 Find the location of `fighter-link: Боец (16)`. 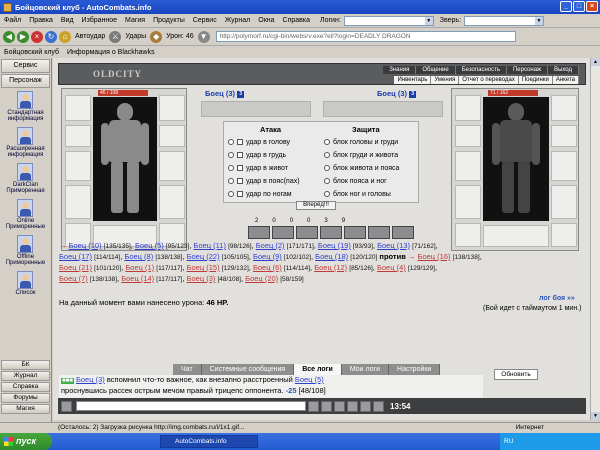

fighter-link: Боец (16) is located at coordinates (434, 256).